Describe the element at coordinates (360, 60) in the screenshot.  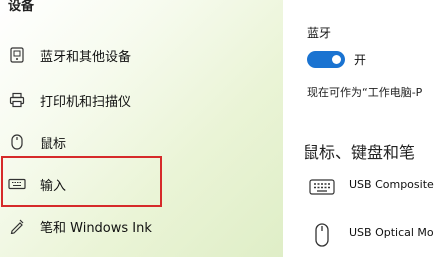
I see `bluetooth-toggle-state: 开` at that location.